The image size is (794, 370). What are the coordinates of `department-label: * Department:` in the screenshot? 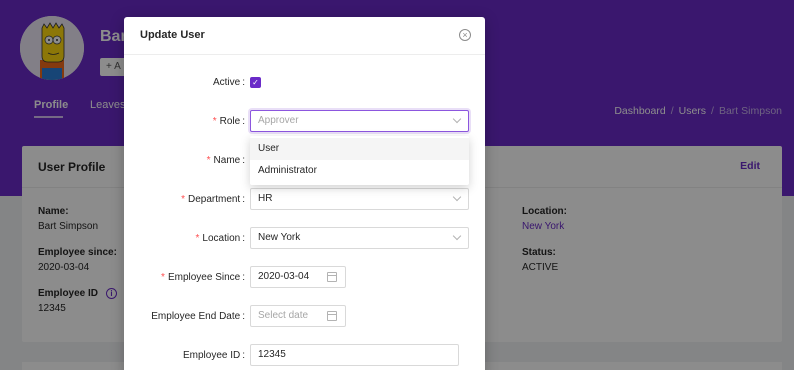 It's located at (213, 199).